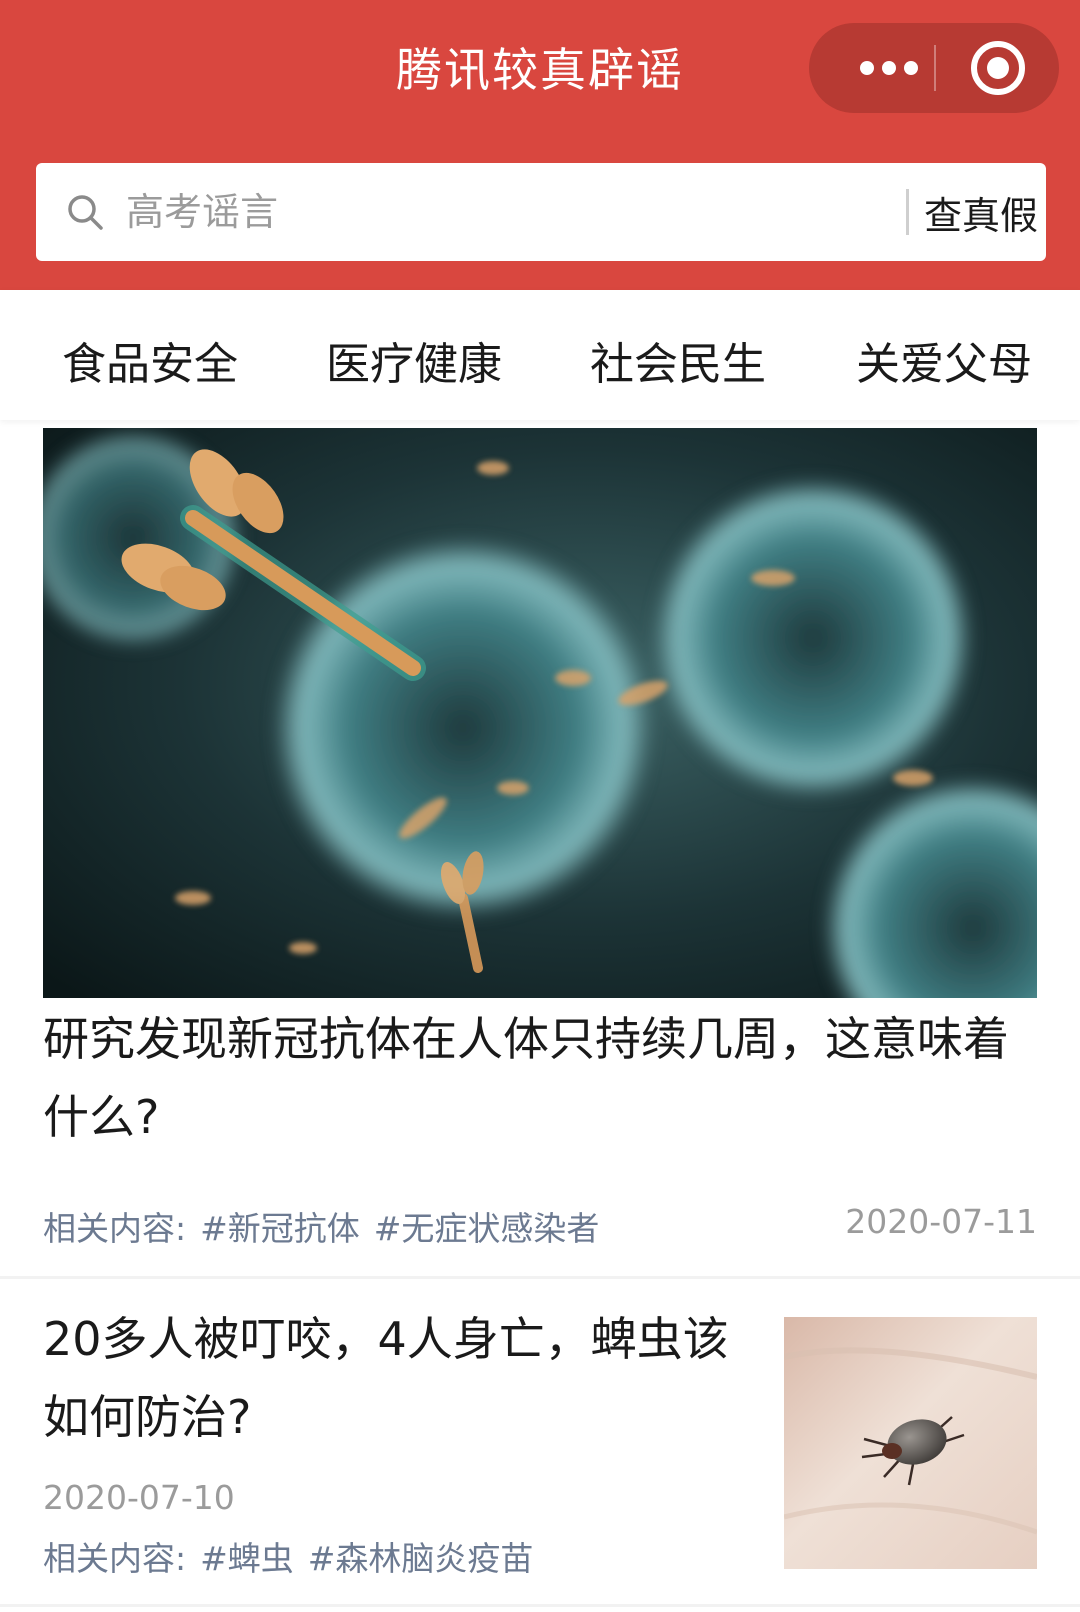 The width and height of the screenshot is (1080, 1612). Describe the element at coordinates (889, 68) in the screenshot. I see `more-dots-icon` at that location.